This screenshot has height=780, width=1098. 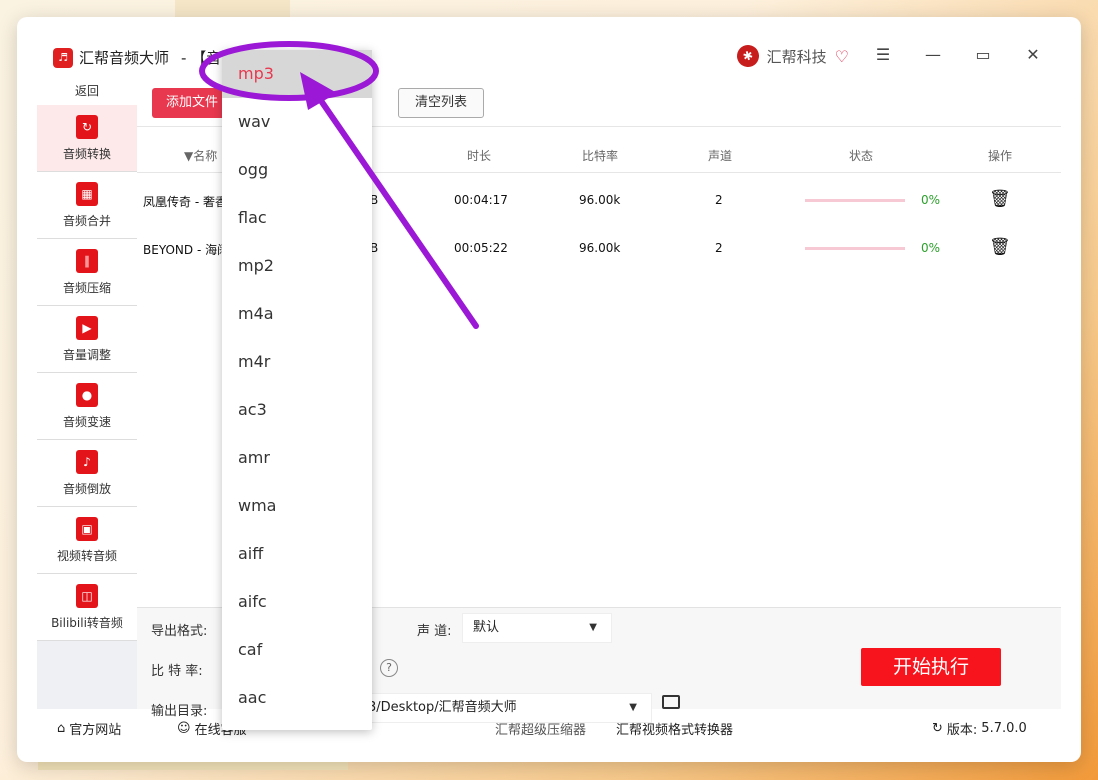 What do you see at coordinates (1000, 156) in the screenshot?
I see `column-actions: 操作` at bounding box center [1000, 156].